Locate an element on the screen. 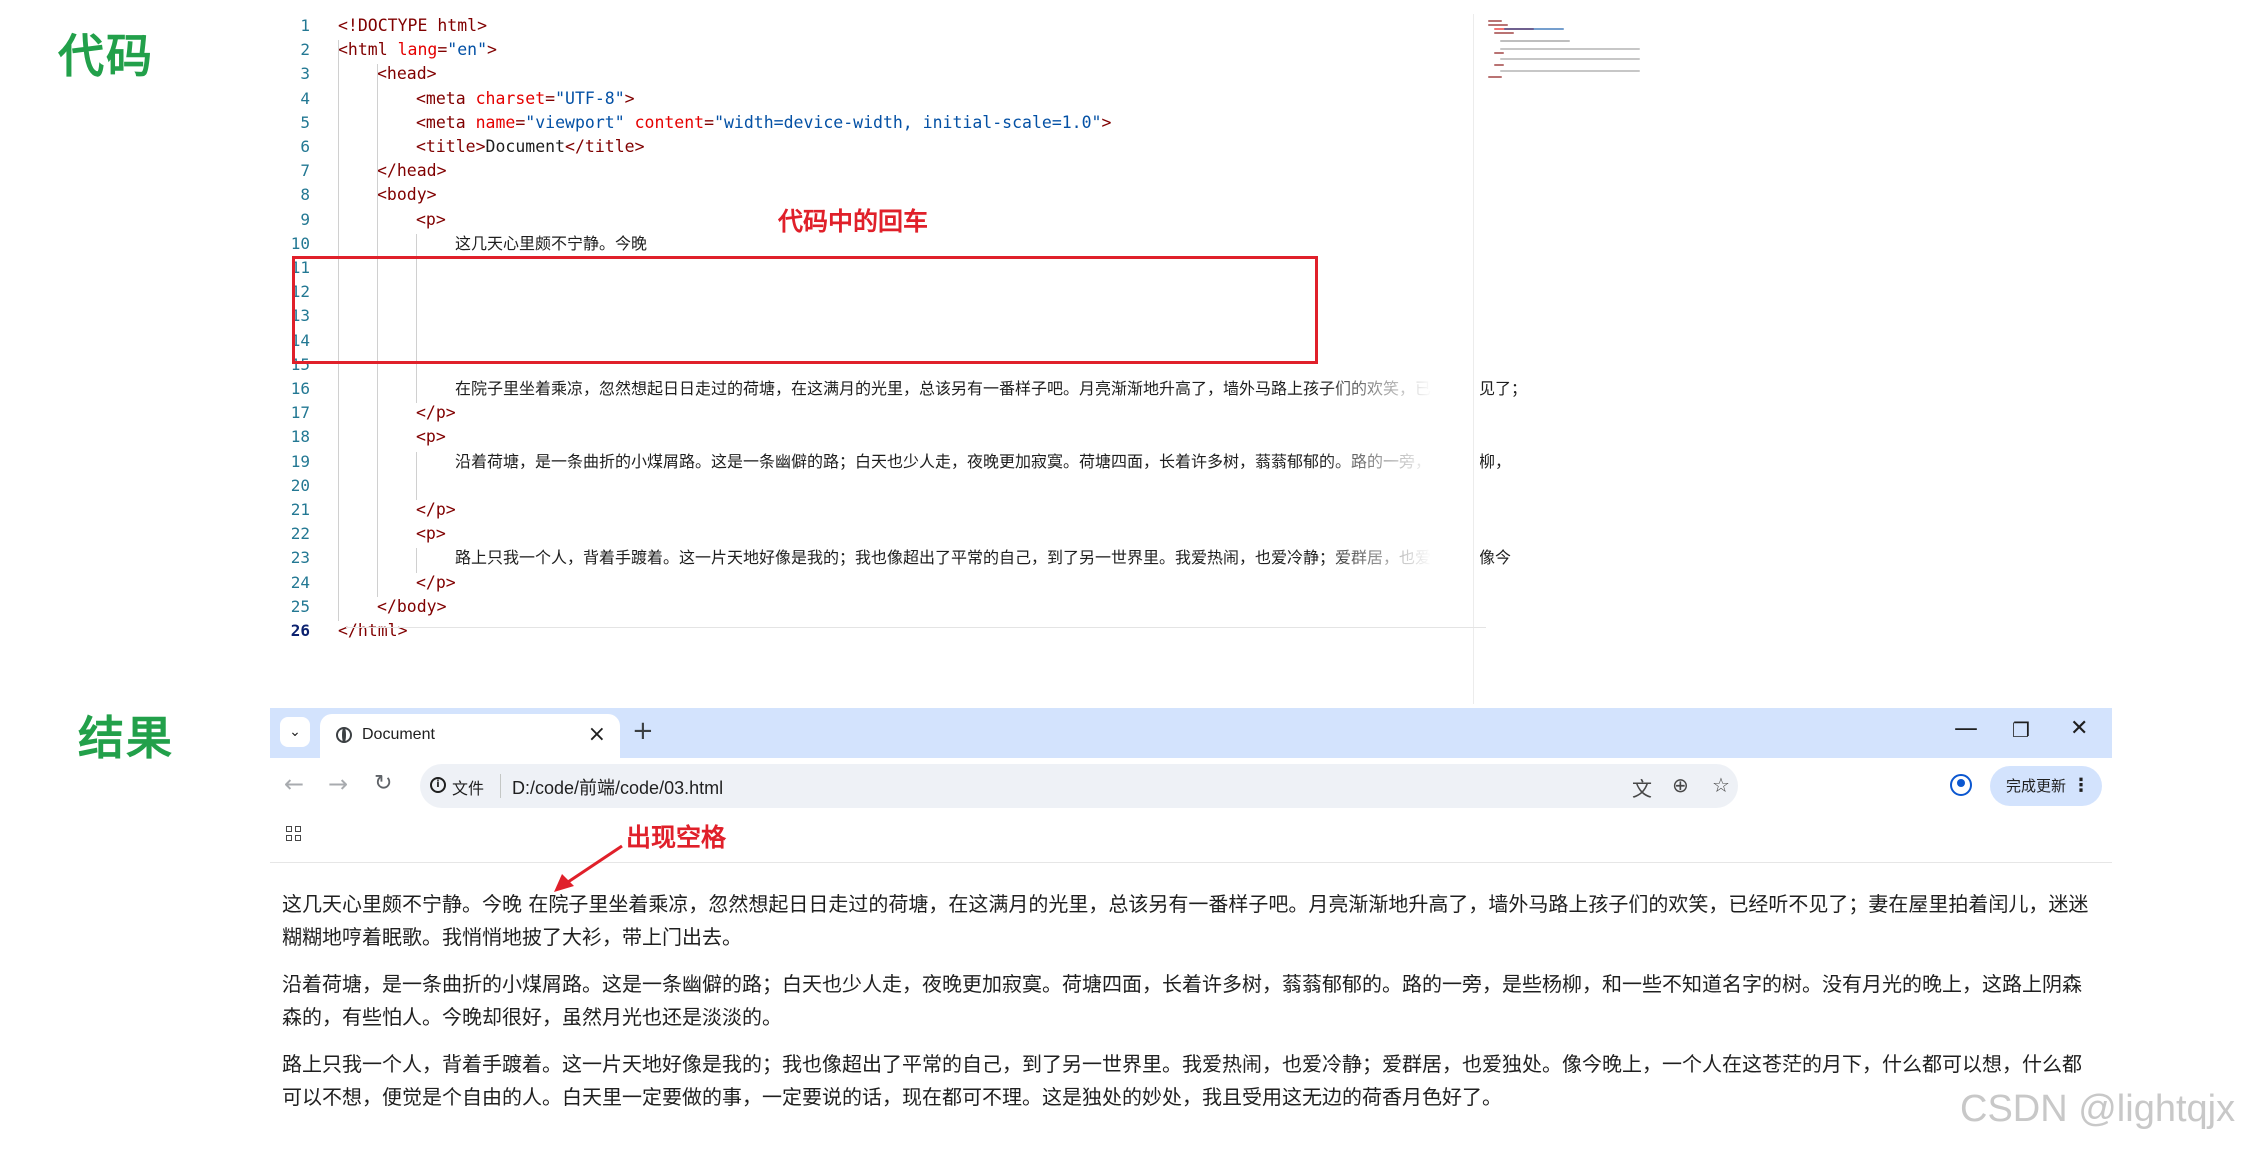 Image resolution: width=2266 pixels, height=1151 pixels. editor-bottom-border is located at coordinates (916, 627).